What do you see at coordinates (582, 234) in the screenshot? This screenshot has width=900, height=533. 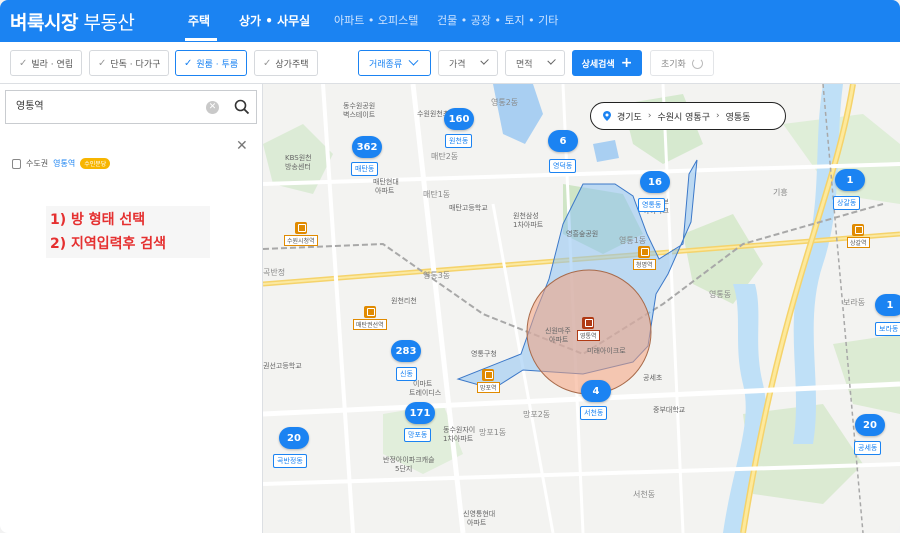 I see `map-label: 영흥숲공원` at bounding box center [582, 234].